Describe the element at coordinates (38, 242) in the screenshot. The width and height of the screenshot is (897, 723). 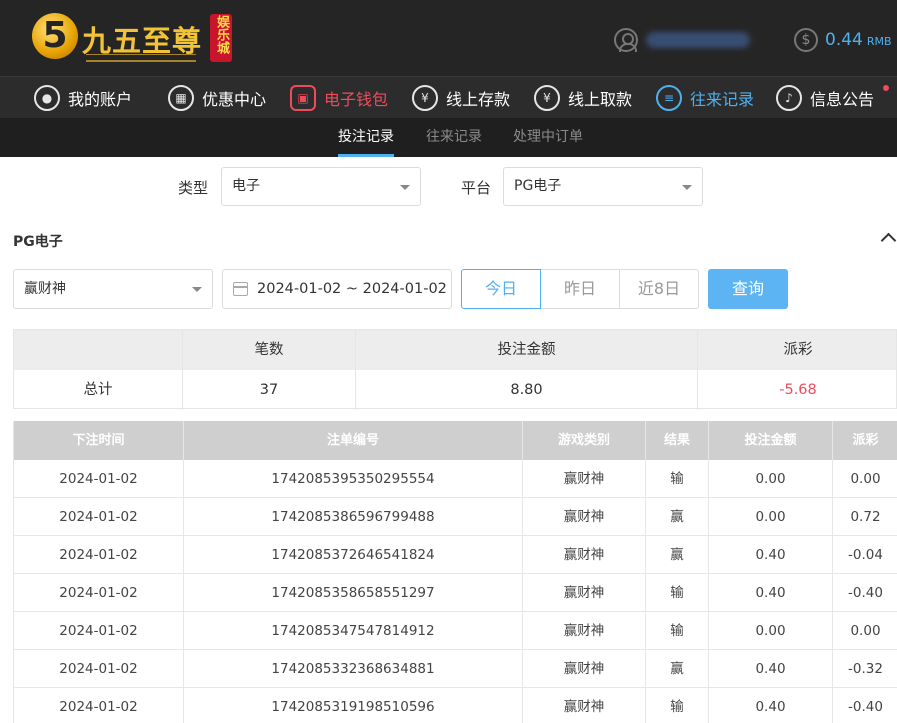
I see `section-title: PG电子` at that location.